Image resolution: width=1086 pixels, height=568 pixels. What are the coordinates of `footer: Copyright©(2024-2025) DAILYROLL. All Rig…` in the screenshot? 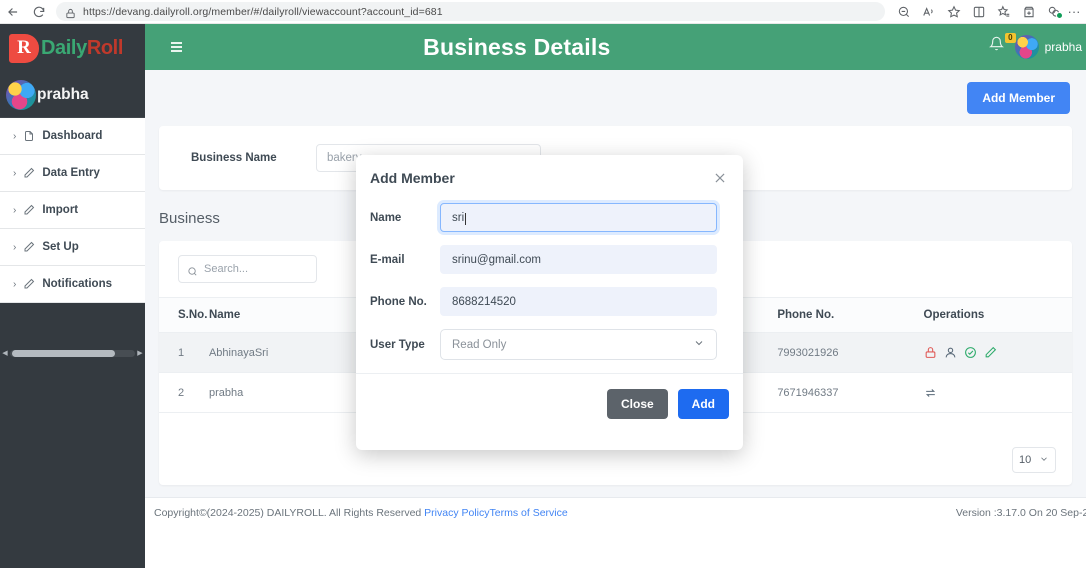 It's located at (615, 512).